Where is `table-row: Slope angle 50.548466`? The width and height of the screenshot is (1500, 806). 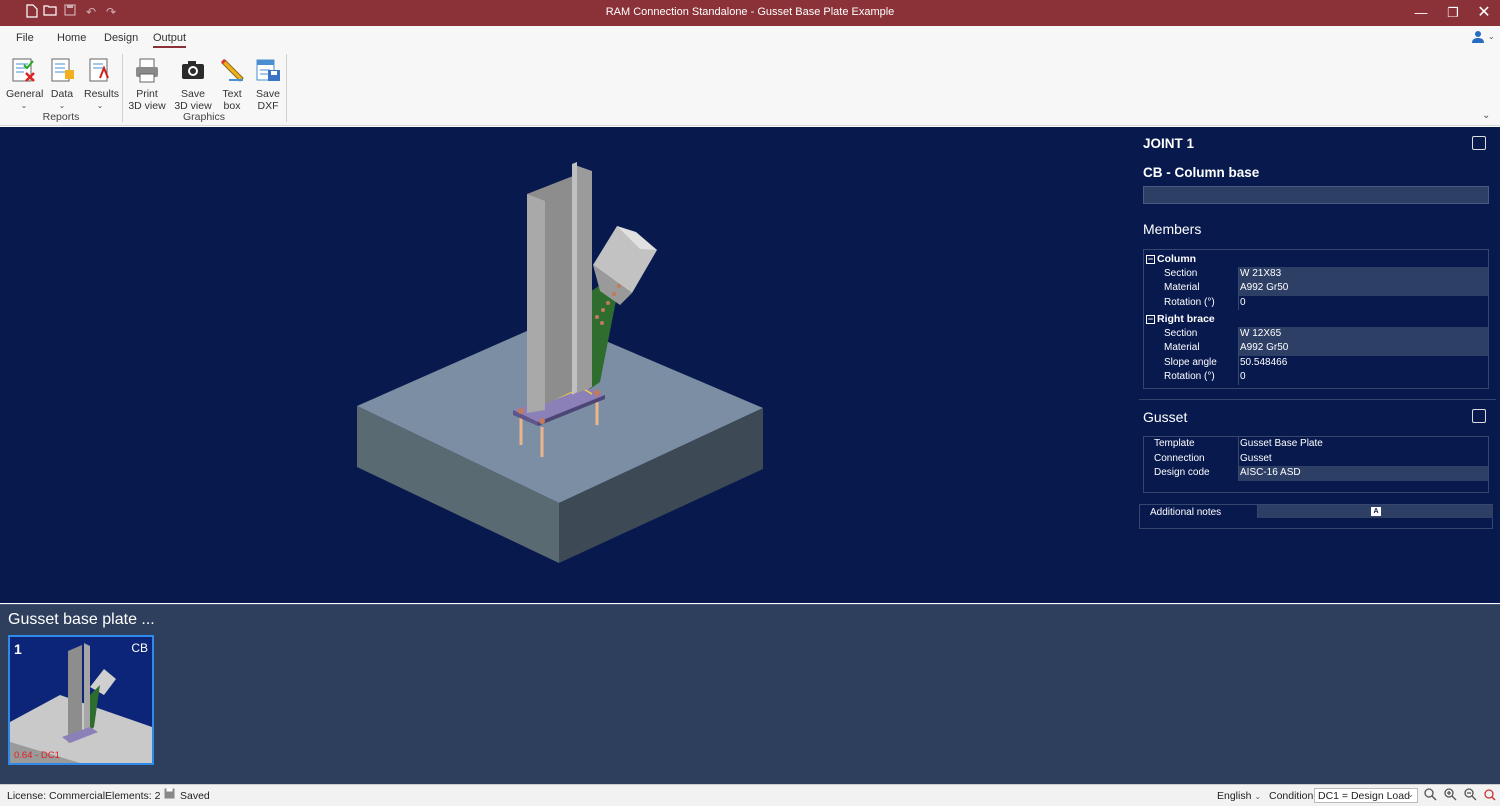 table-row: Slope angle 50.548466 is located at coordinates (1316, 362).